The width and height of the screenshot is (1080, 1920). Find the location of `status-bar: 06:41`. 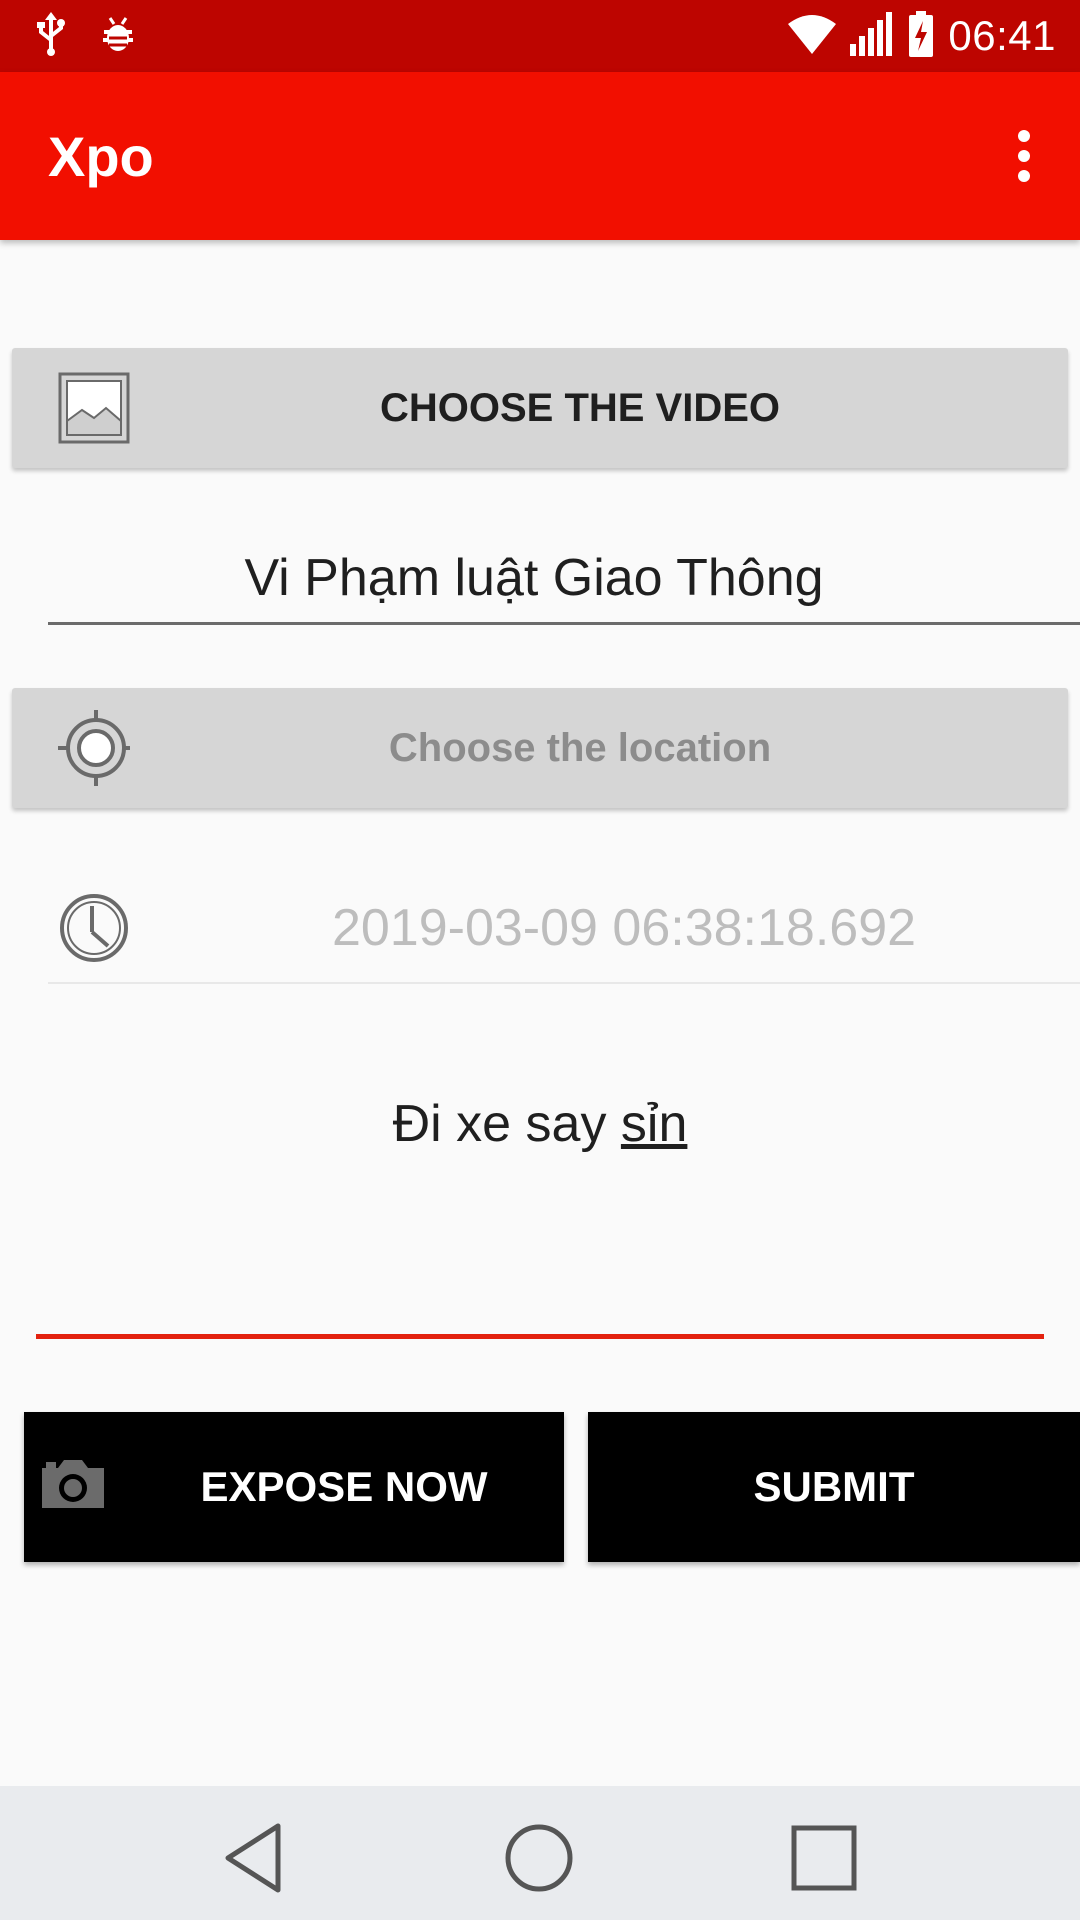

status-bar: 06:41 is located at coordinates (540, 36).